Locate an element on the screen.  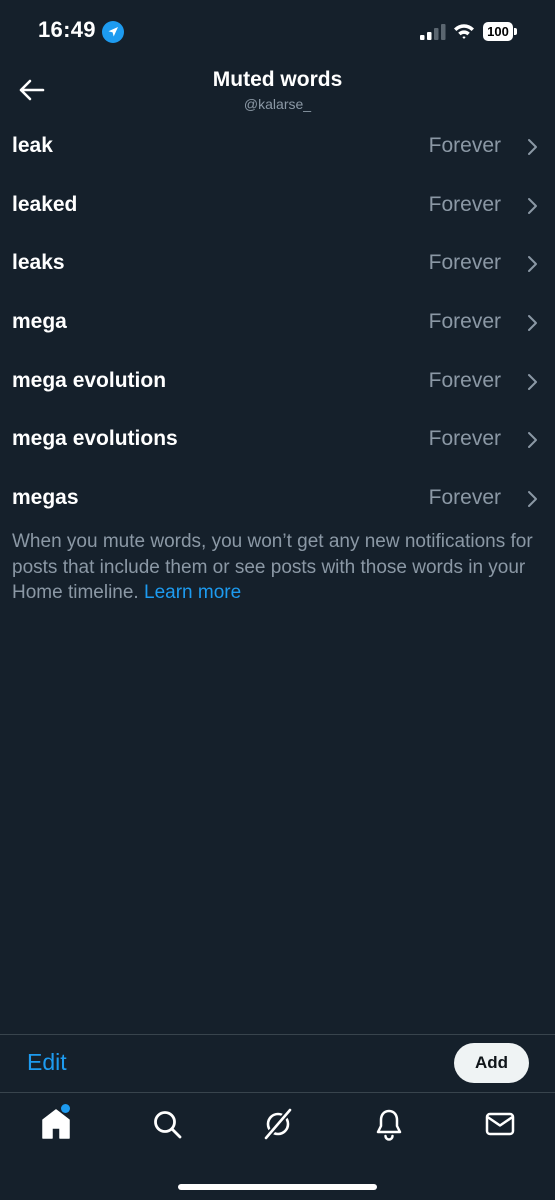
battery-icon: 100 is located at coordinates (500, 31).